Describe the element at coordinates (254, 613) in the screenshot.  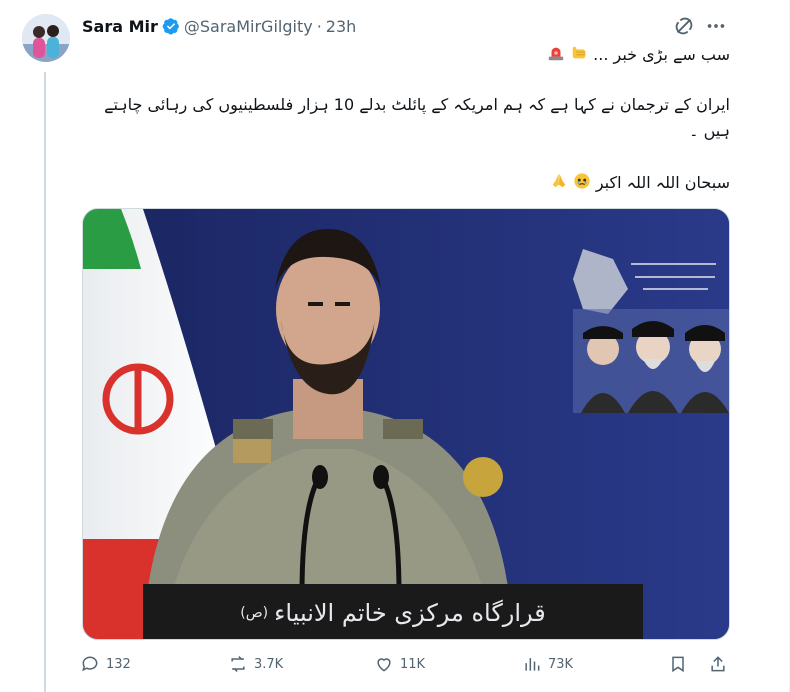
I see `media-banner-suffix: (ص)` at that location.